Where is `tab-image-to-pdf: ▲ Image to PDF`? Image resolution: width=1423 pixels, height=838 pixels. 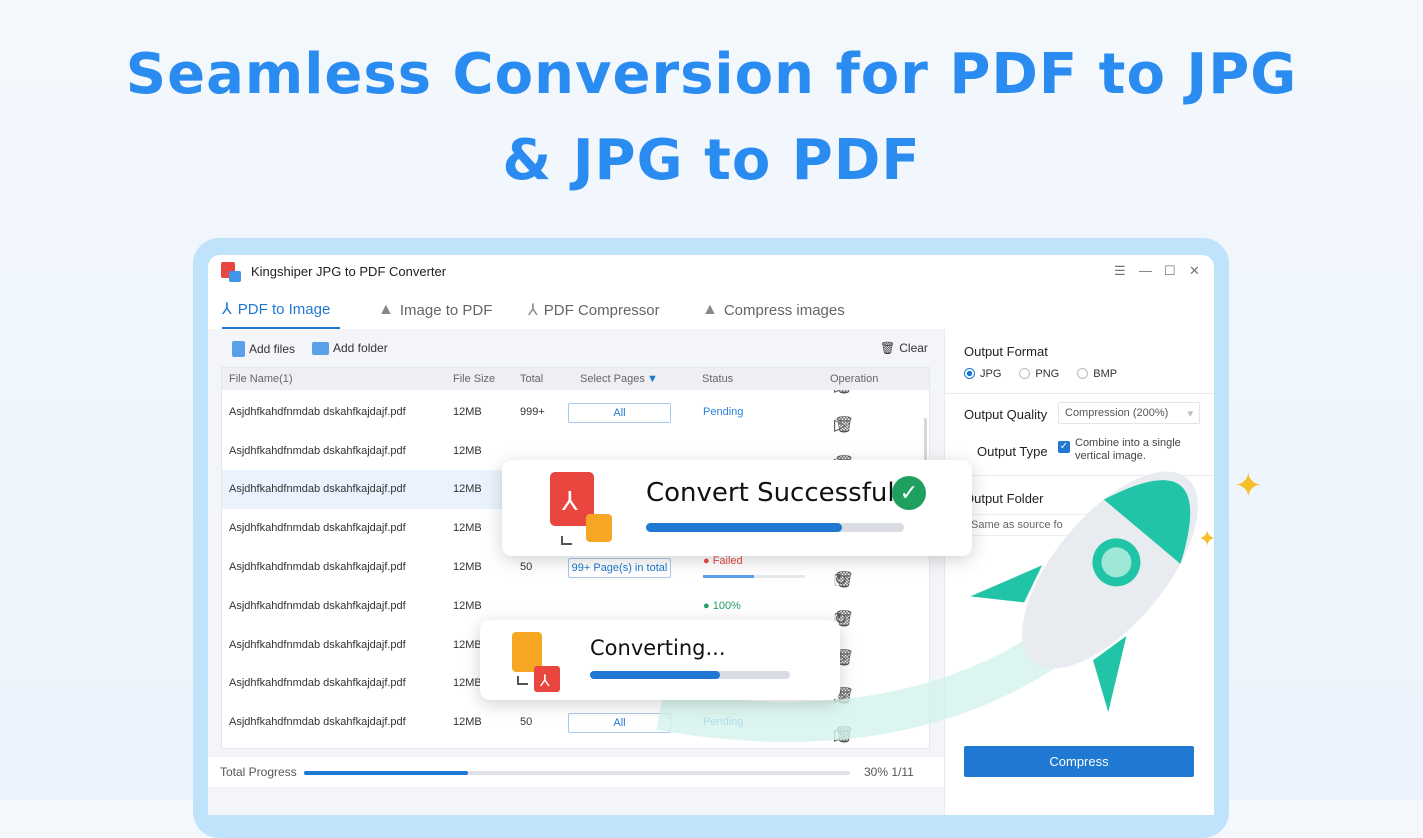
tab-image-to-pdf: ▲ Image to PDF is located at coordinates (435, 310).